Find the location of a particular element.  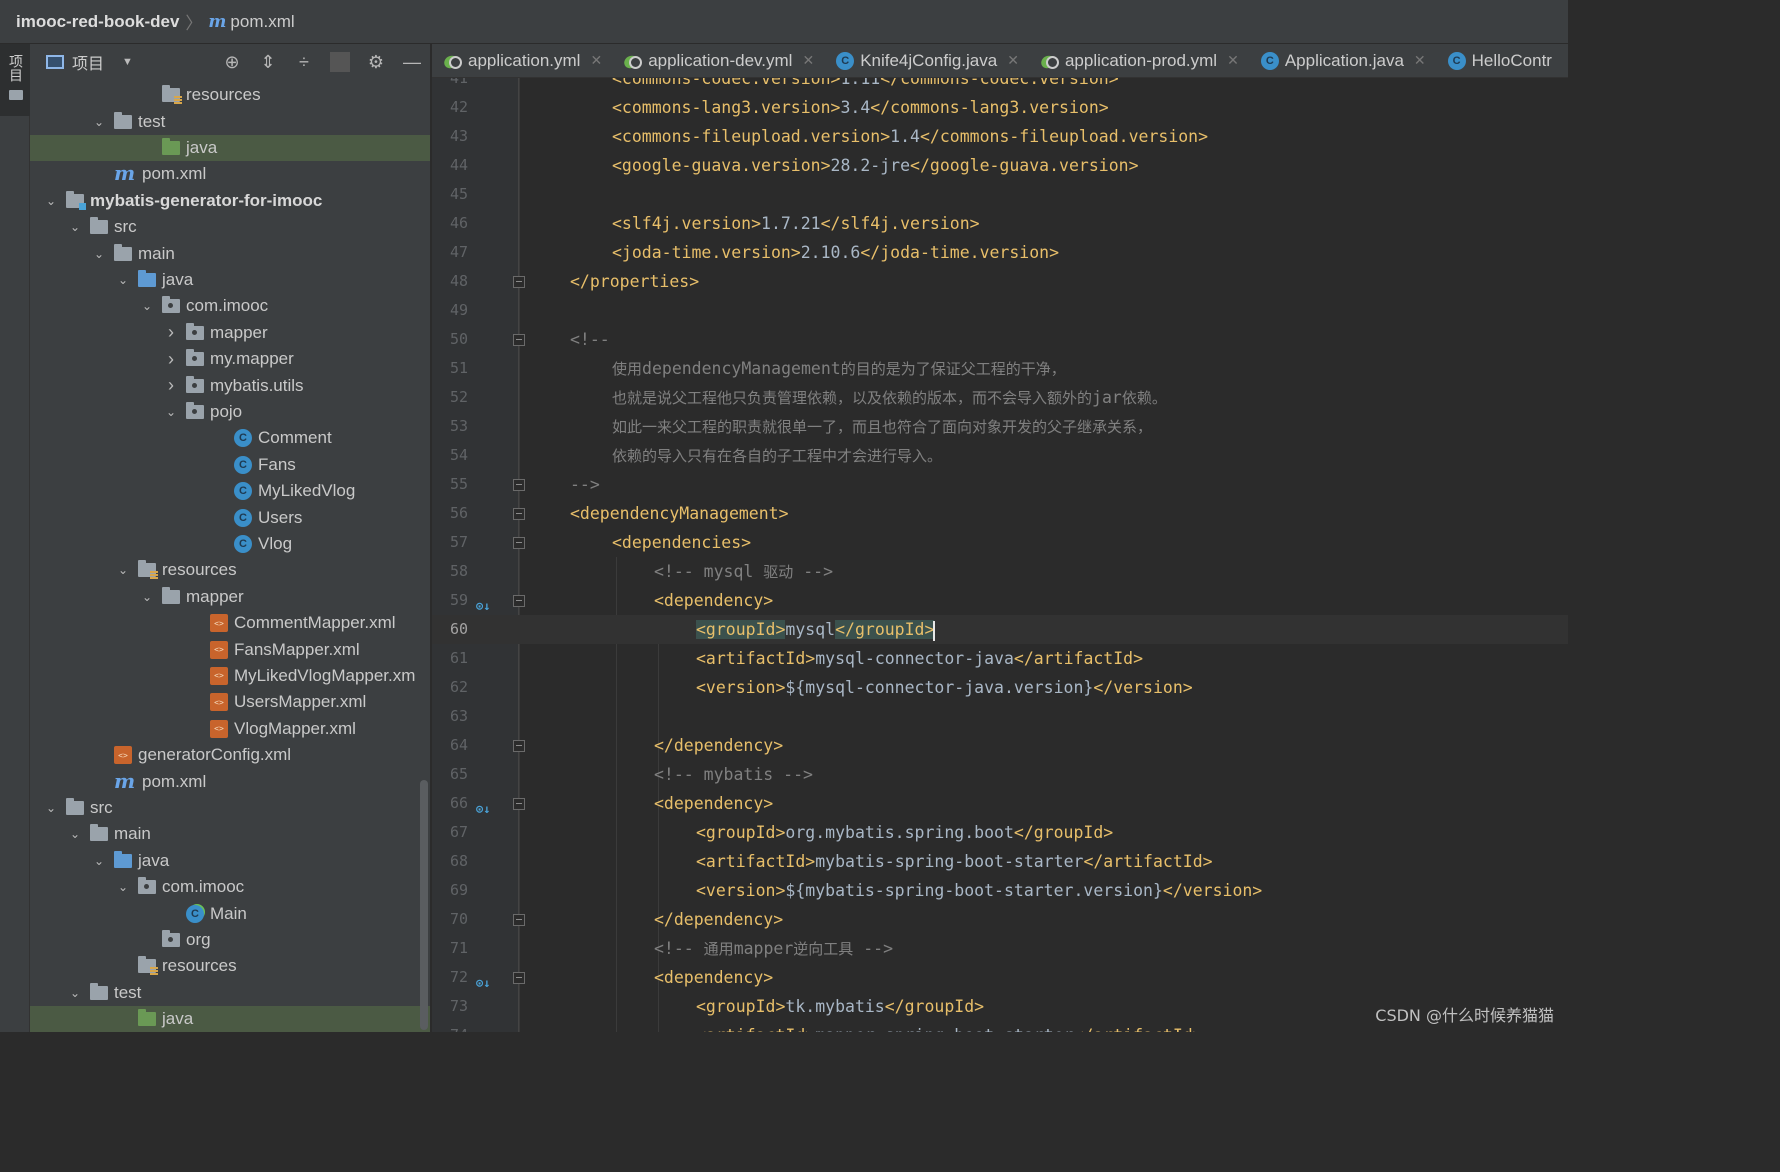

code-line: 64 </dependency> is located at coordinates (1000, 745).